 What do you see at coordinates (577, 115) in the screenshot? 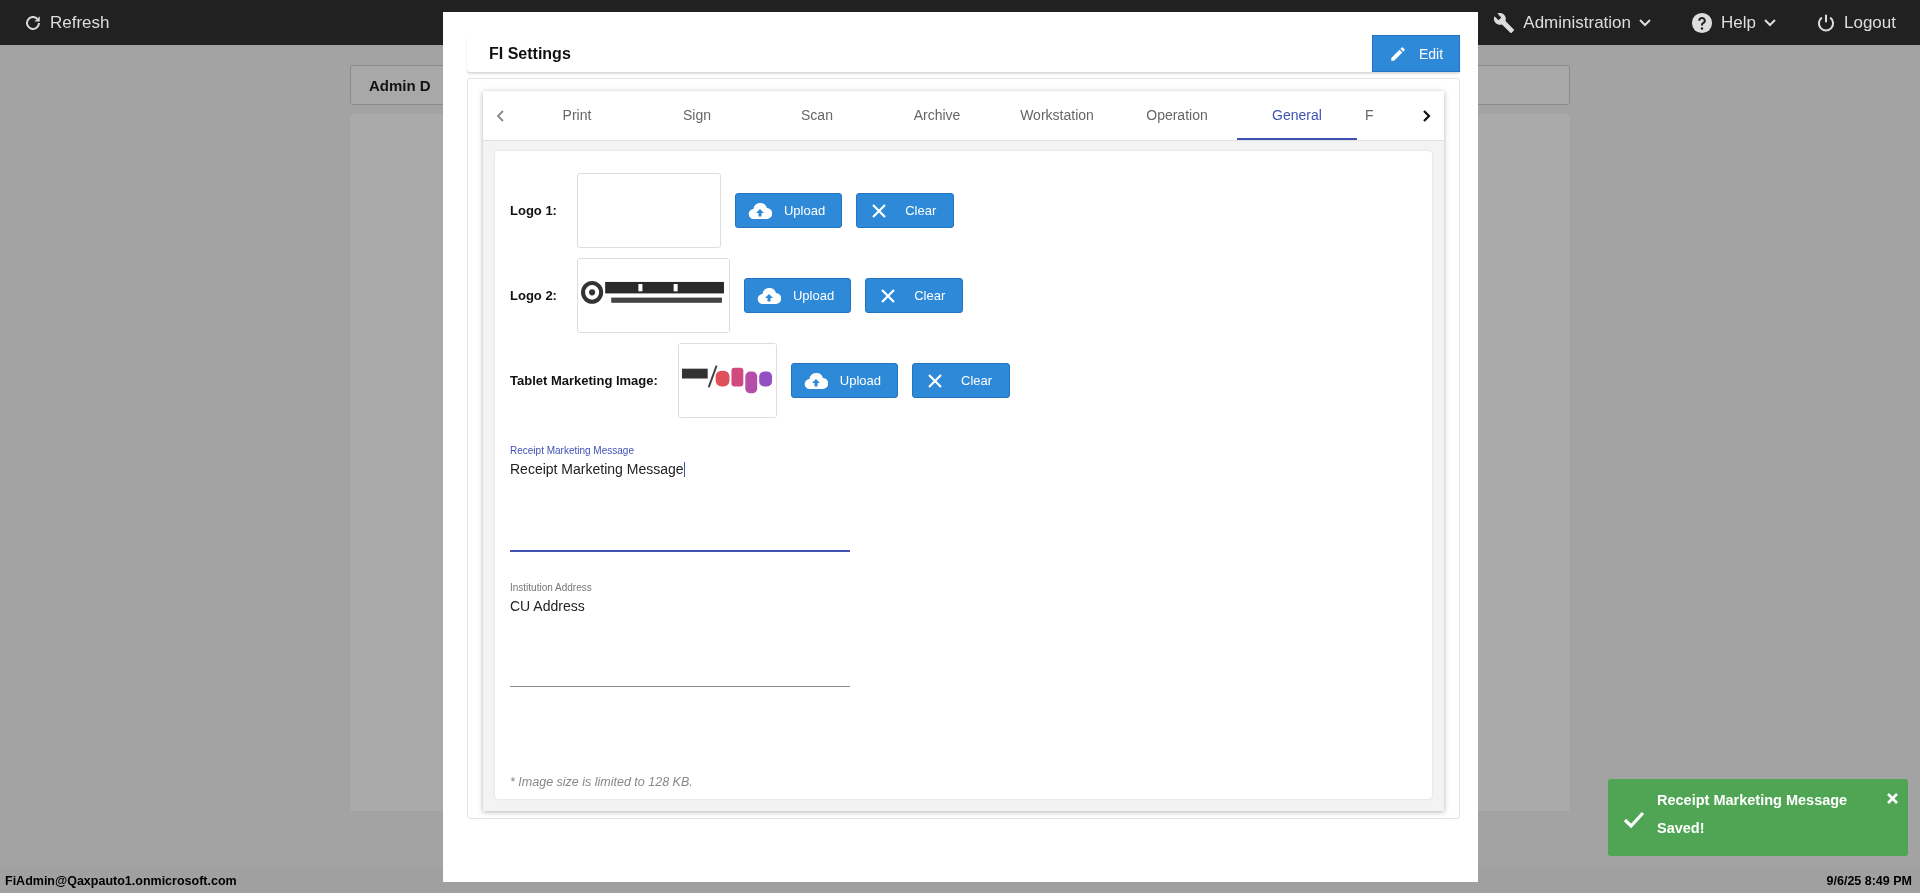
I see `tab: Print` at bounding box center [577, 115].